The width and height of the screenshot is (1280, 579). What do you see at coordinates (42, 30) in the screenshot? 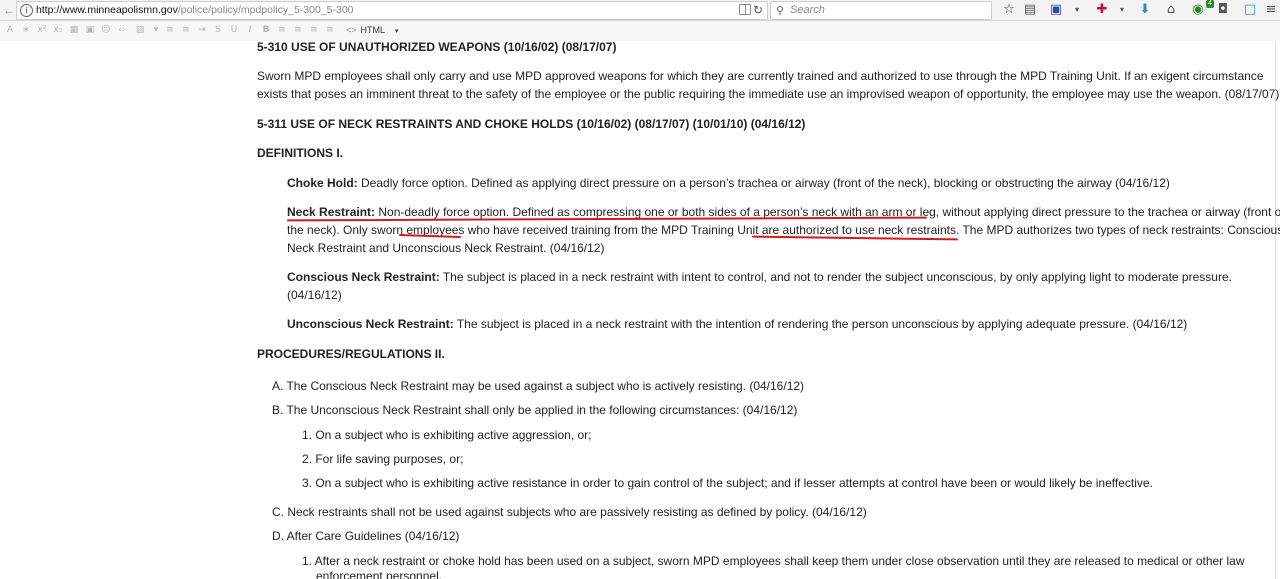
I see `superscript-icon: x²` at bounding box center [42, 30].